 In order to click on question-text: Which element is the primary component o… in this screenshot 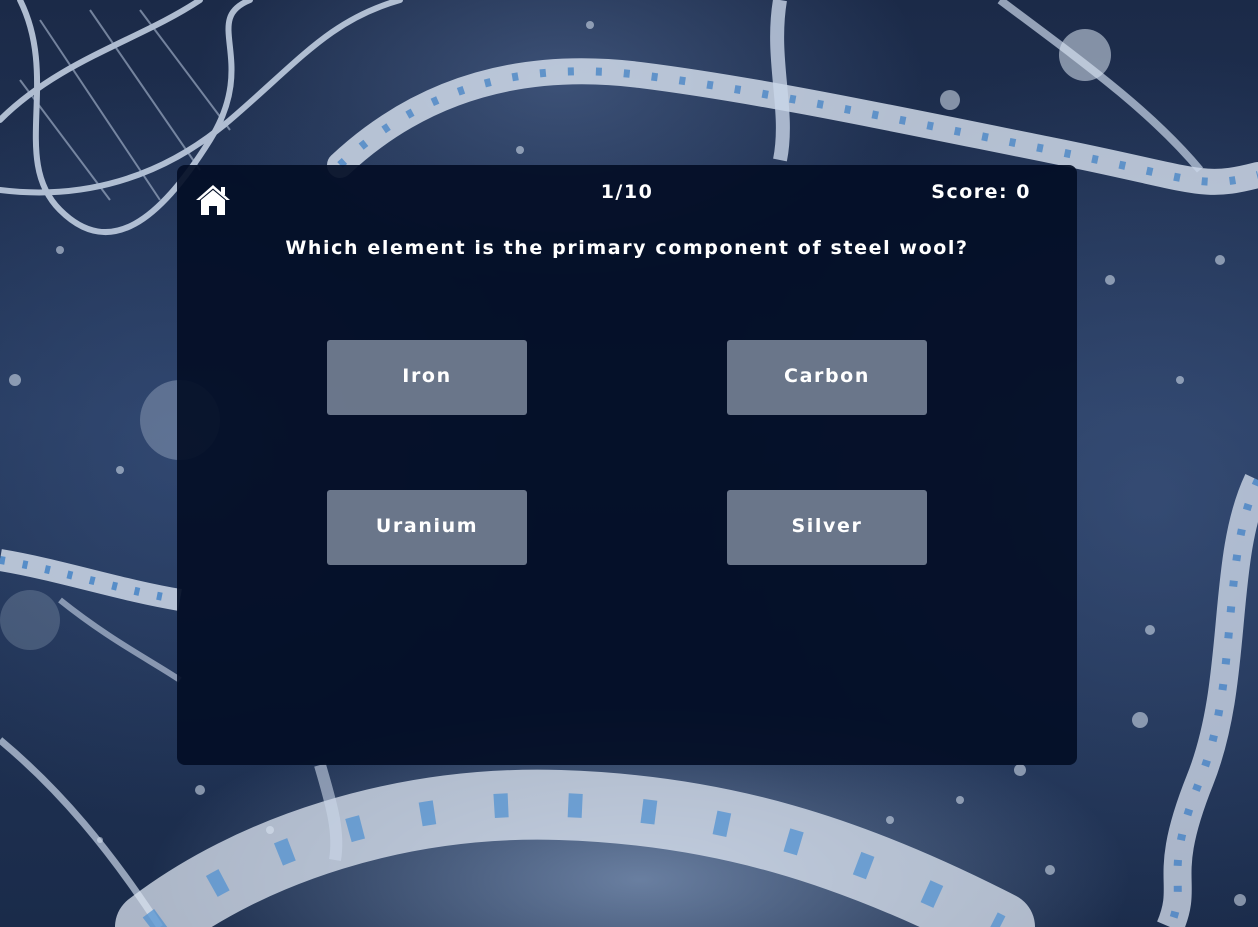, I will do `click(627, 248)`.